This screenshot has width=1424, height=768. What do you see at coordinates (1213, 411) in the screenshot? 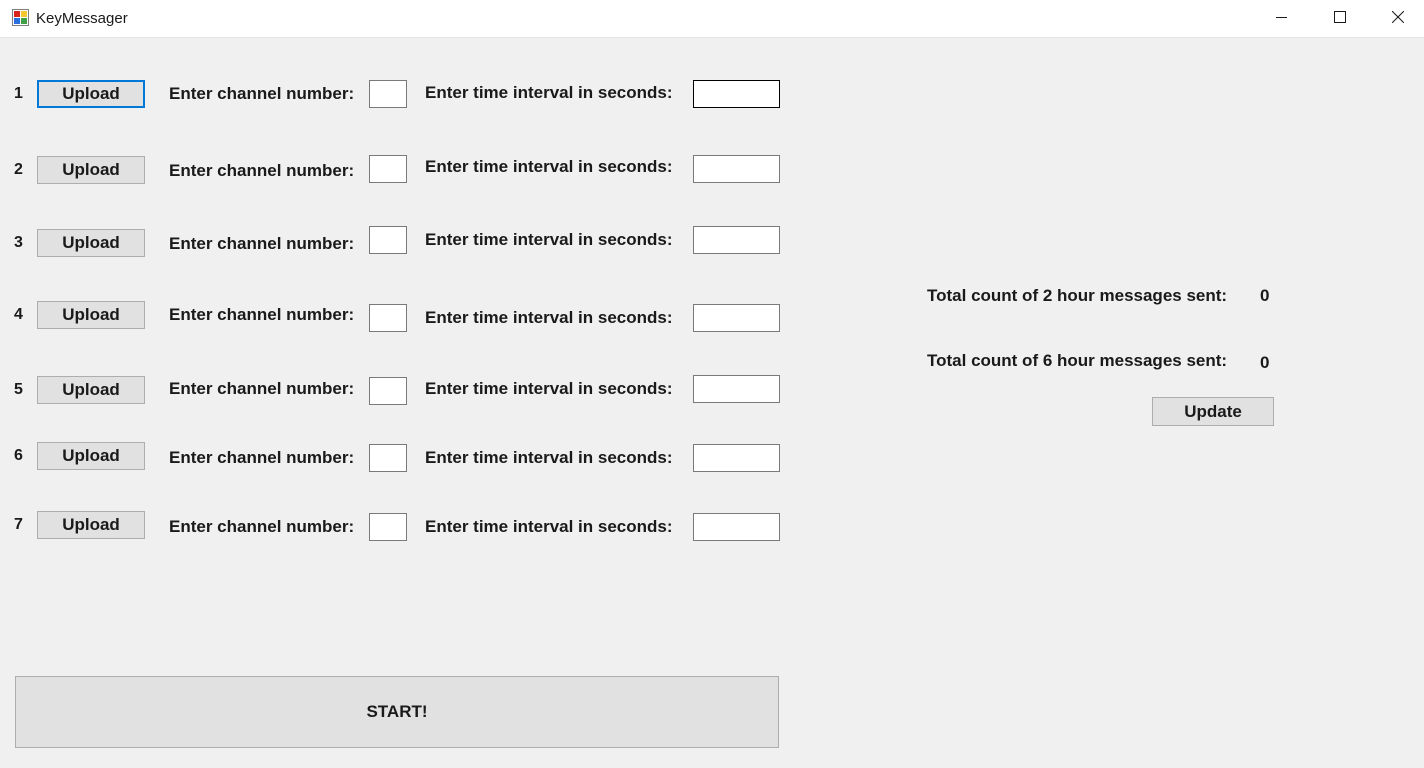
I see `update-button: Update` at bounding box center [1213, 411].